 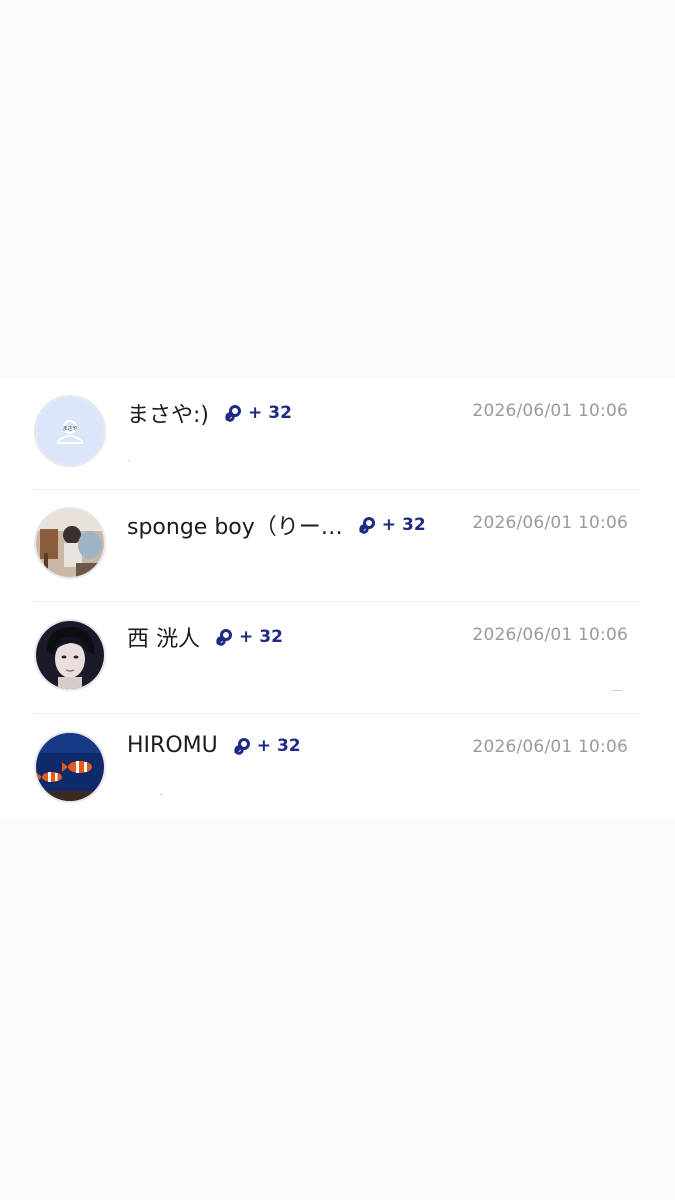 What do you see at coordinates (69, 428) in the screenshot?
I see `avatar-text: まさや` at bounding box center [69, 428].